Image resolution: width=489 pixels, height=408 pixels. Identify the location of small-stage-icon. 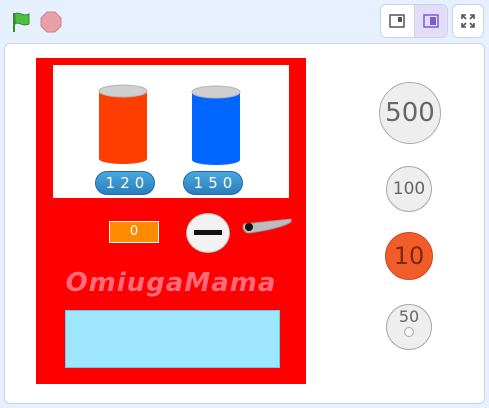
(397, 21).